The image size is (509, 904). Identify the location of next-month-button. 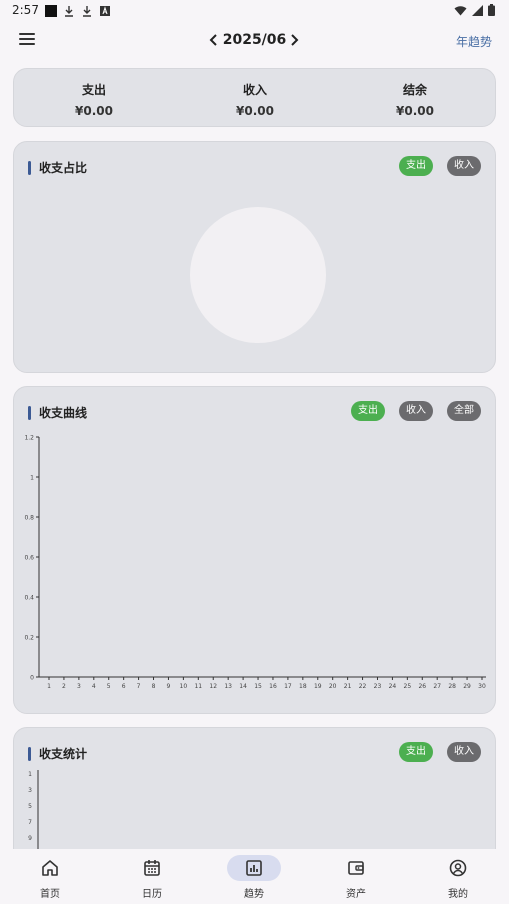
(294, 40).